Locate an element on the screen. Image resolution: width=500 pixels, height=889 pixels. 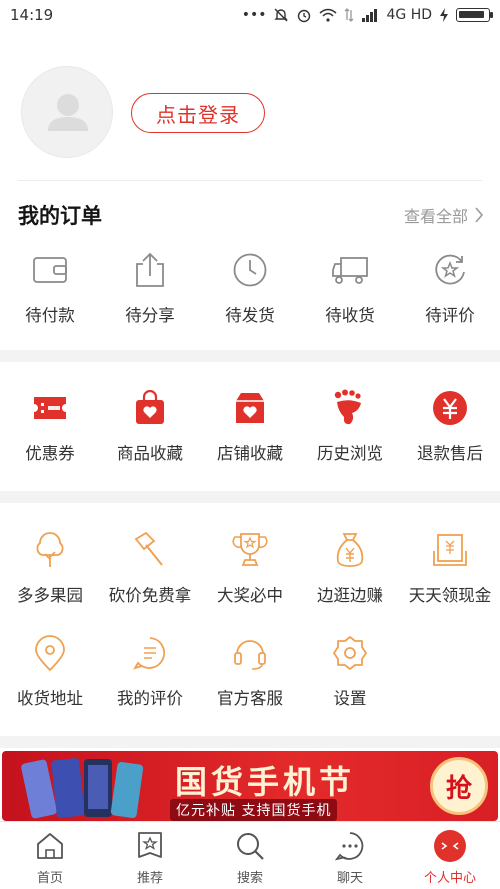
share-icon is located at coordinates (150, 270).